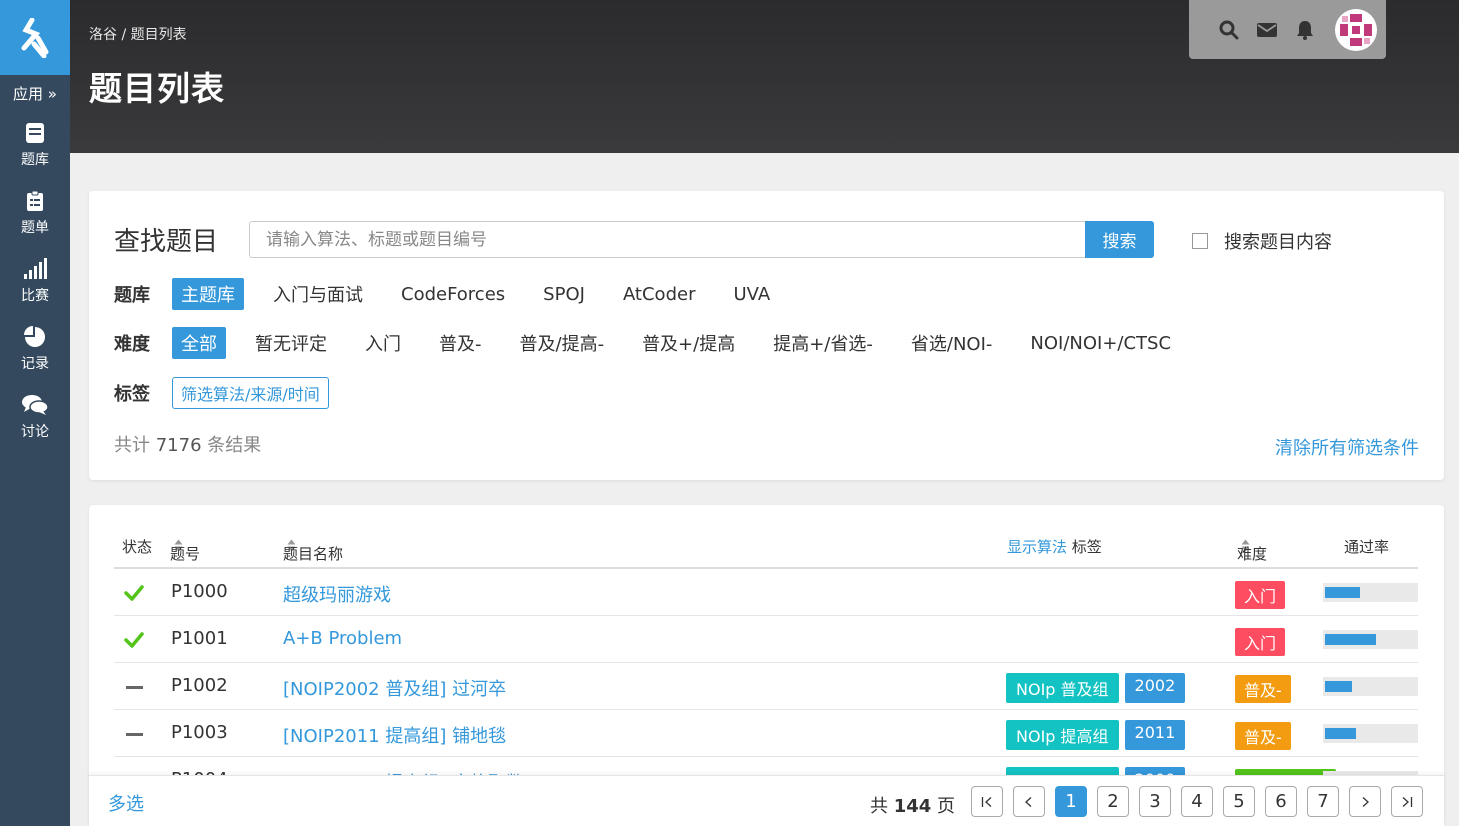  What do you see at coordinates (659, 294) in the screenshot?
I see `bank-option: AtCoder` at bounding box center [659, 294].